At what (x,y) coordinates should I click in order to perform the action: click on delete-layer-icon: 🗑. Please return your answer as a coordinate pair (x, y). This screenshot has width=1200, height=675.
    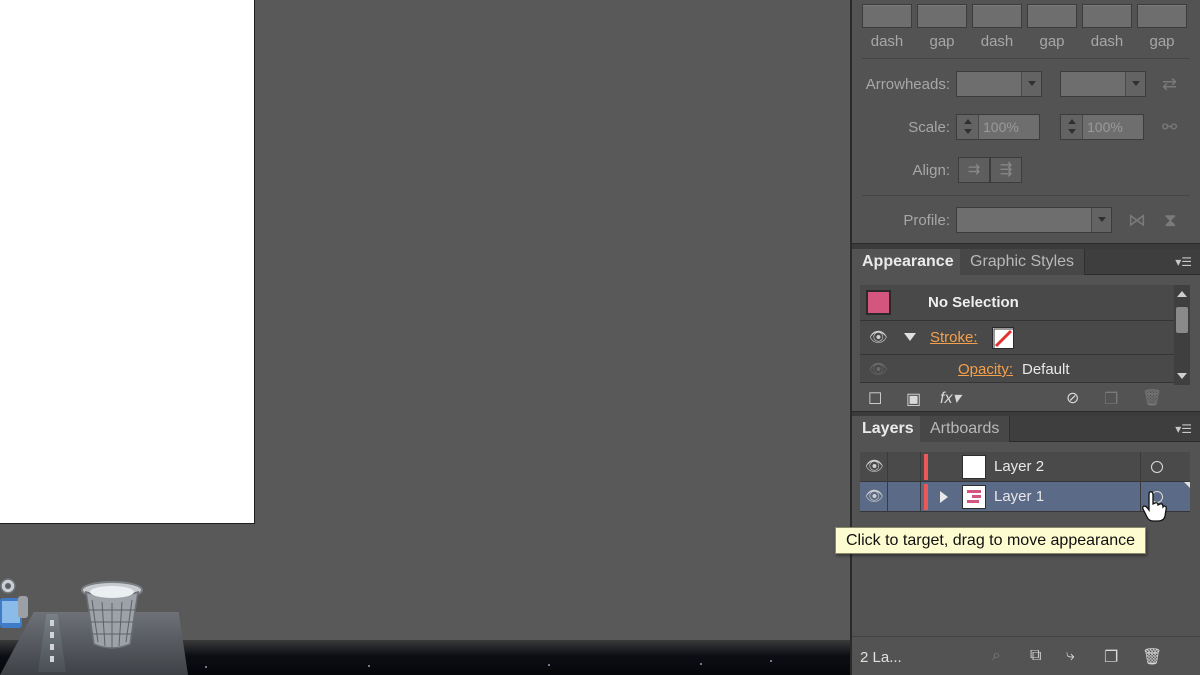
    Looking at the image, I should click on (1152, 657).